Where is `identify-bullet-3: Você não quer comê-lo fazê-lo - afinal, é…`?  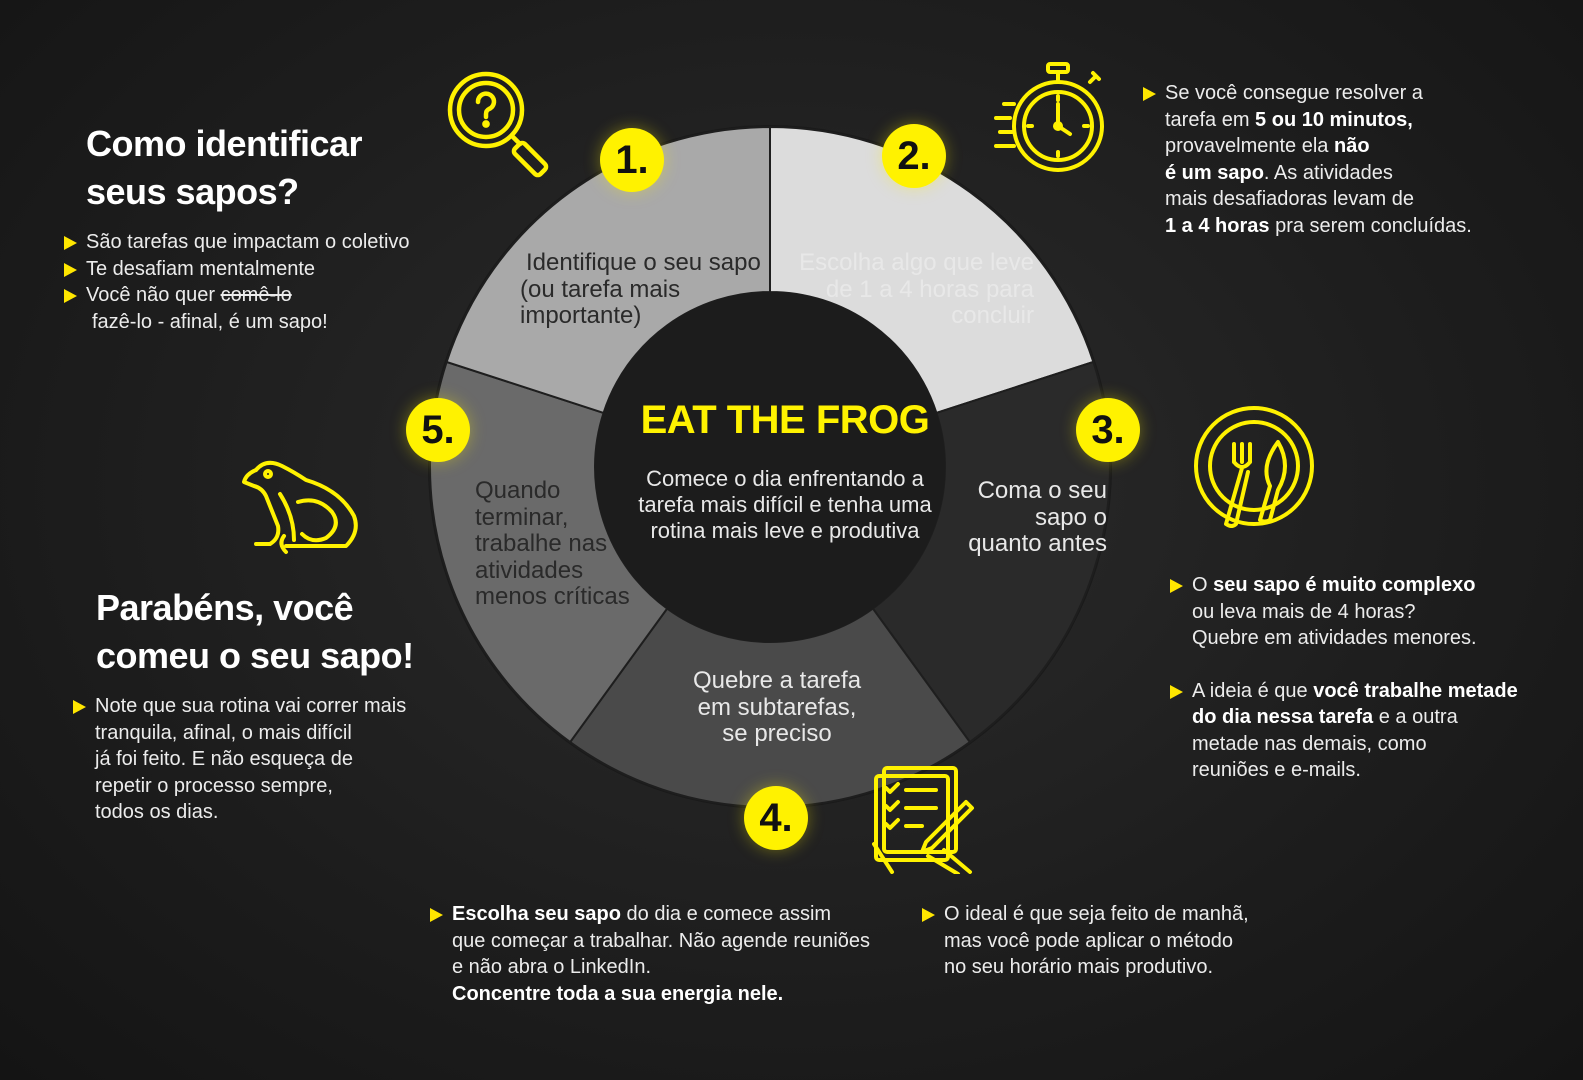 identify-bullet-3: Você não quer comê-lo fazê-lo - afinal, é… is located at coordinates (252, 308).